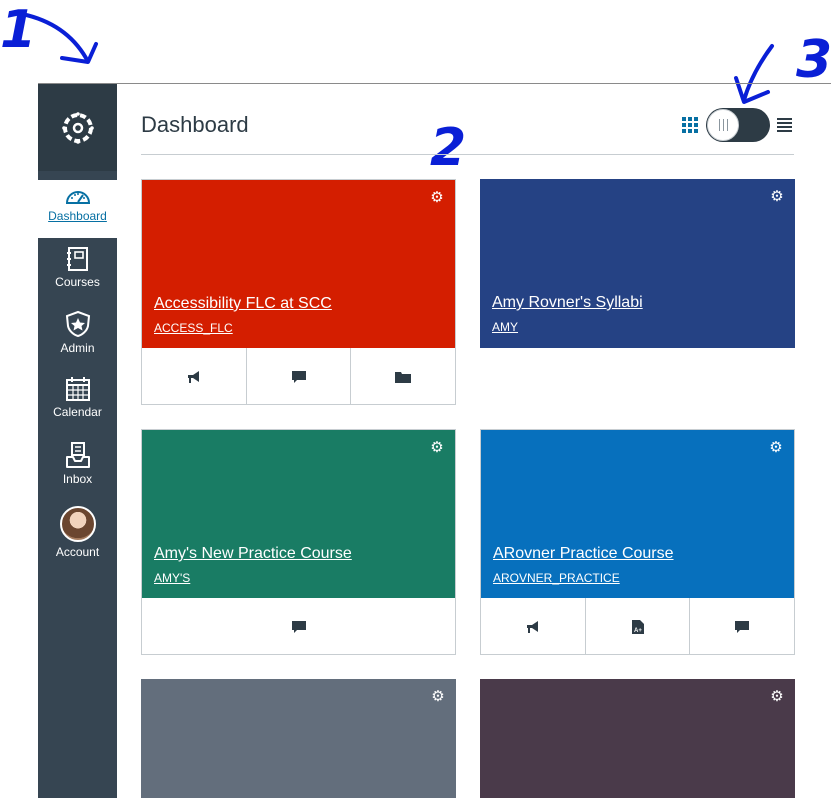 Image resolution: width=831 pixels, height=798 pixels. What do you see at coordinates (253, 554) in the screenshot?
I see `card-title: Amy's New Practice Course` at bounding box center [253, 554].